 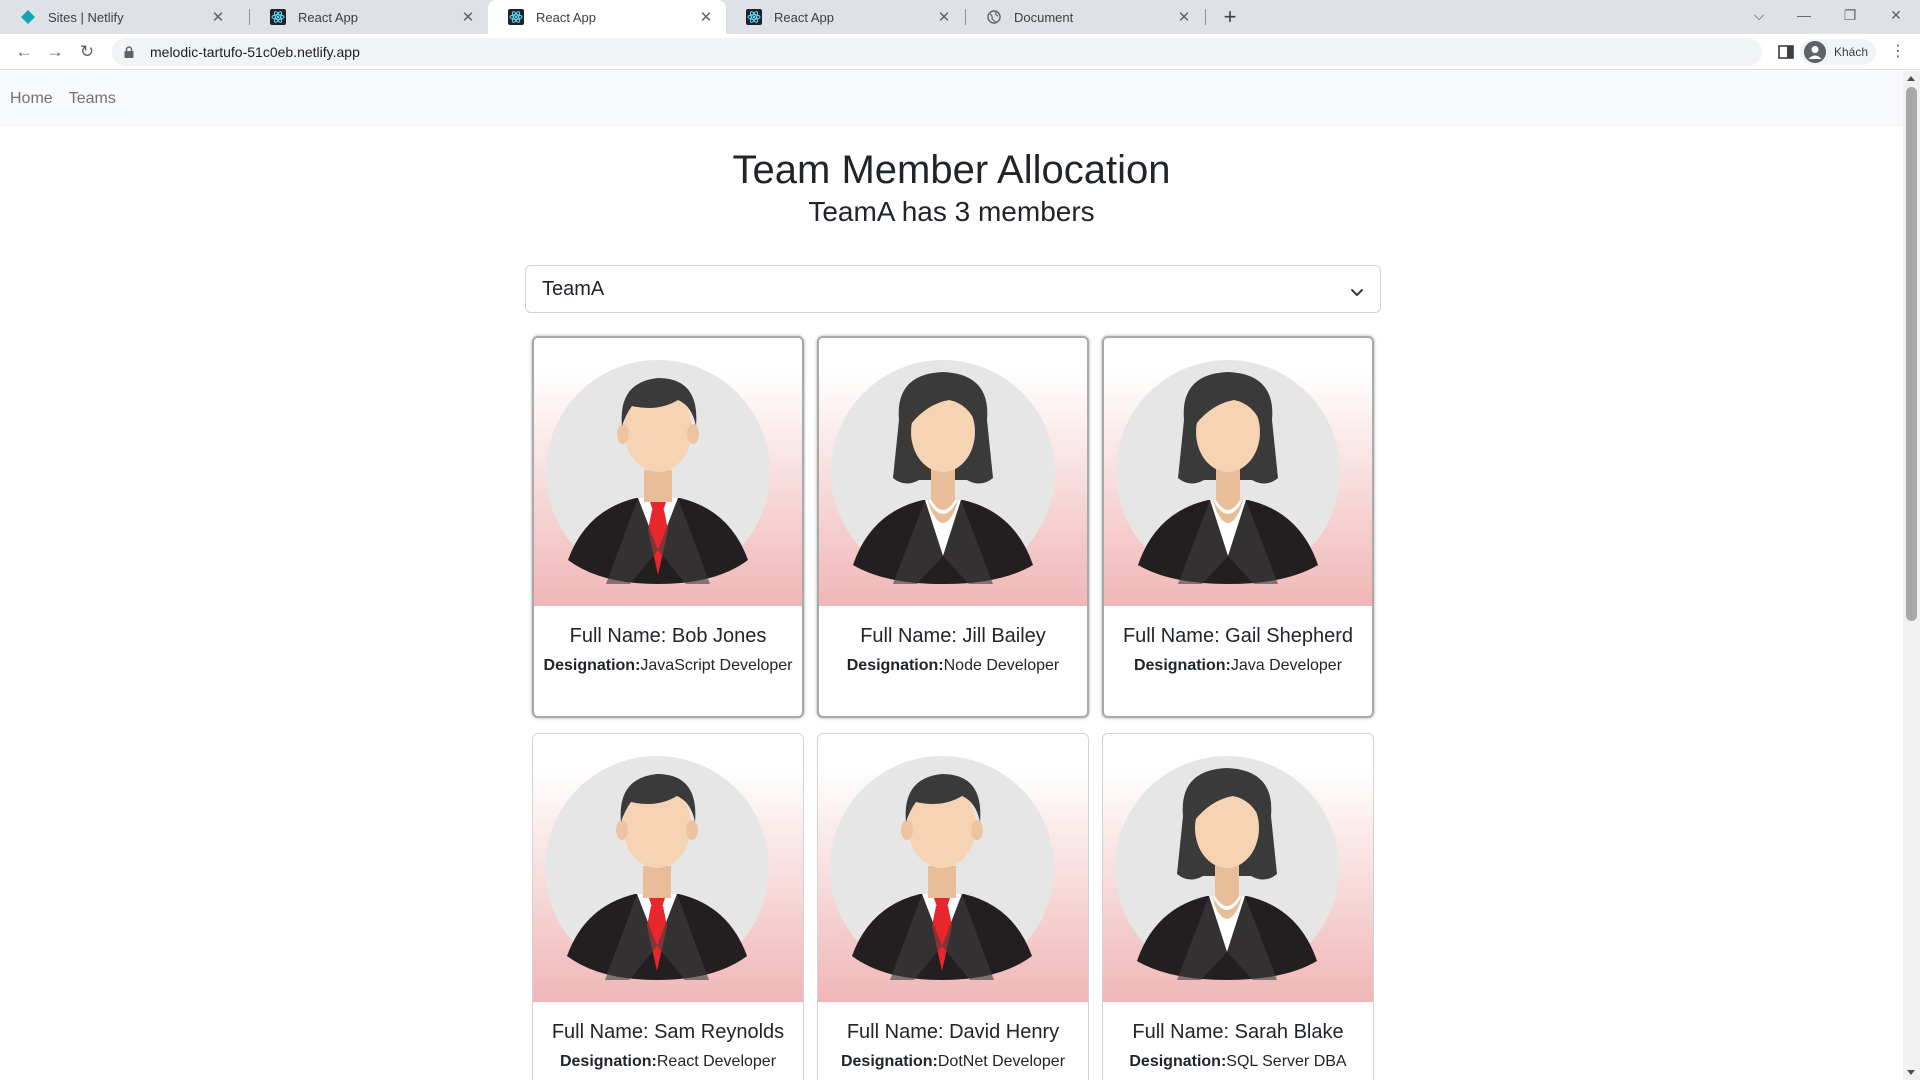 I want to click on browser-tab-5: Document ✕, so click(x=1085, y=17).